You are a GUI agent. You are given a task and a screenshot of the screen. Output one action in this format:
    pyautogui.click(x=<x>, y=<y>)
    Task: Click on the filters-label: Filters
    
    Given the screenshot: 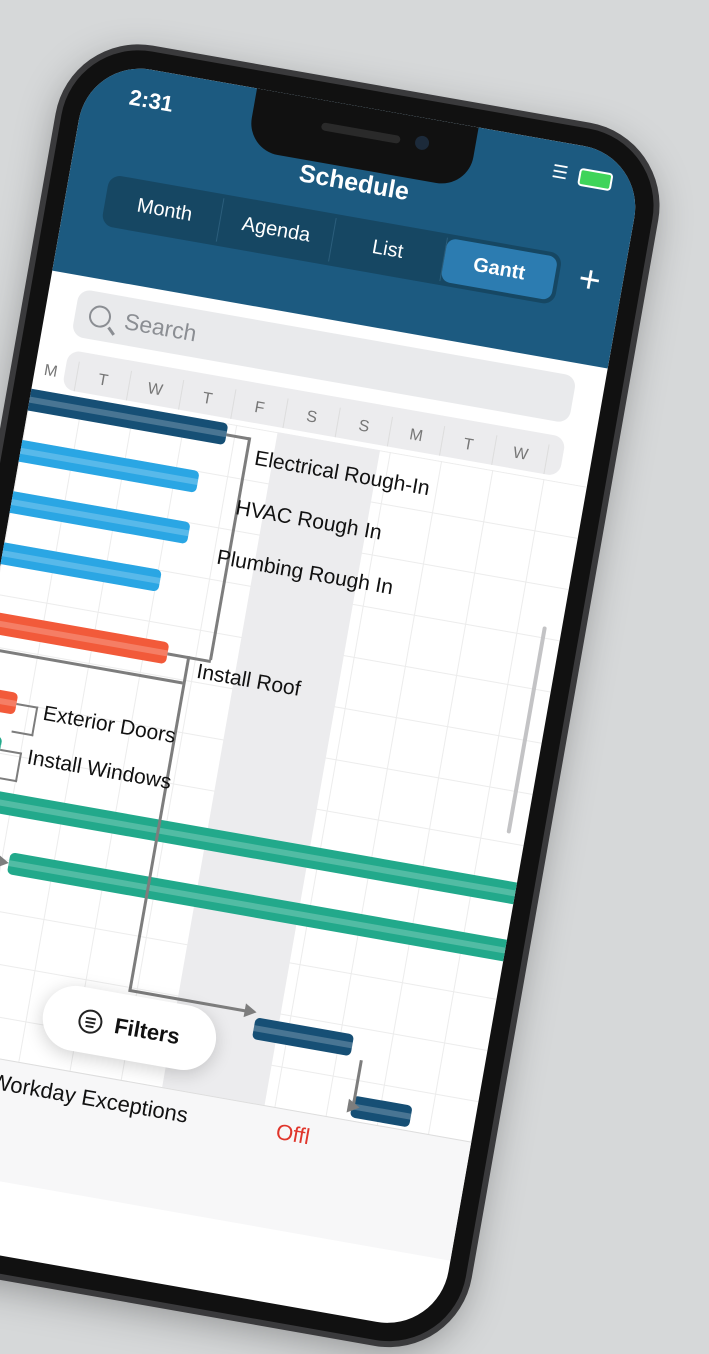 What is the action you would take?
    pyautogui.click(x=147, y=1030)
    